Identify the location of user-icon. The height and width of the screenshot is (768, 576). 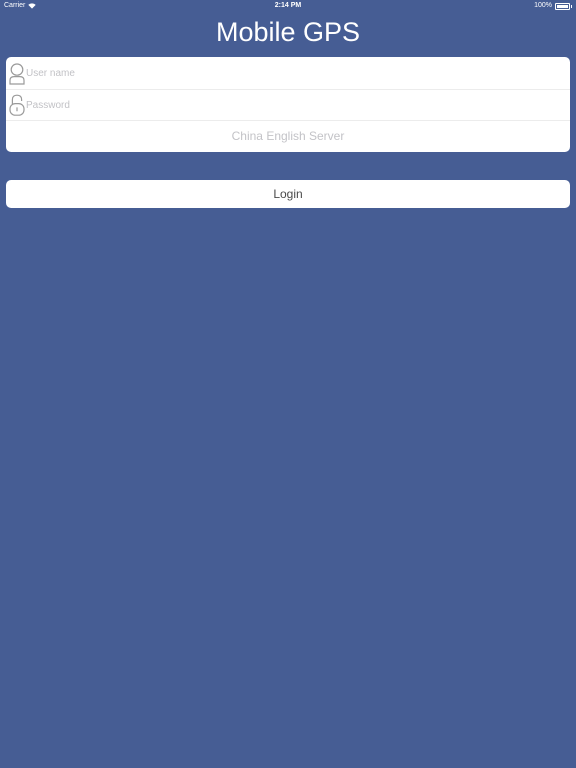
(17, 74).